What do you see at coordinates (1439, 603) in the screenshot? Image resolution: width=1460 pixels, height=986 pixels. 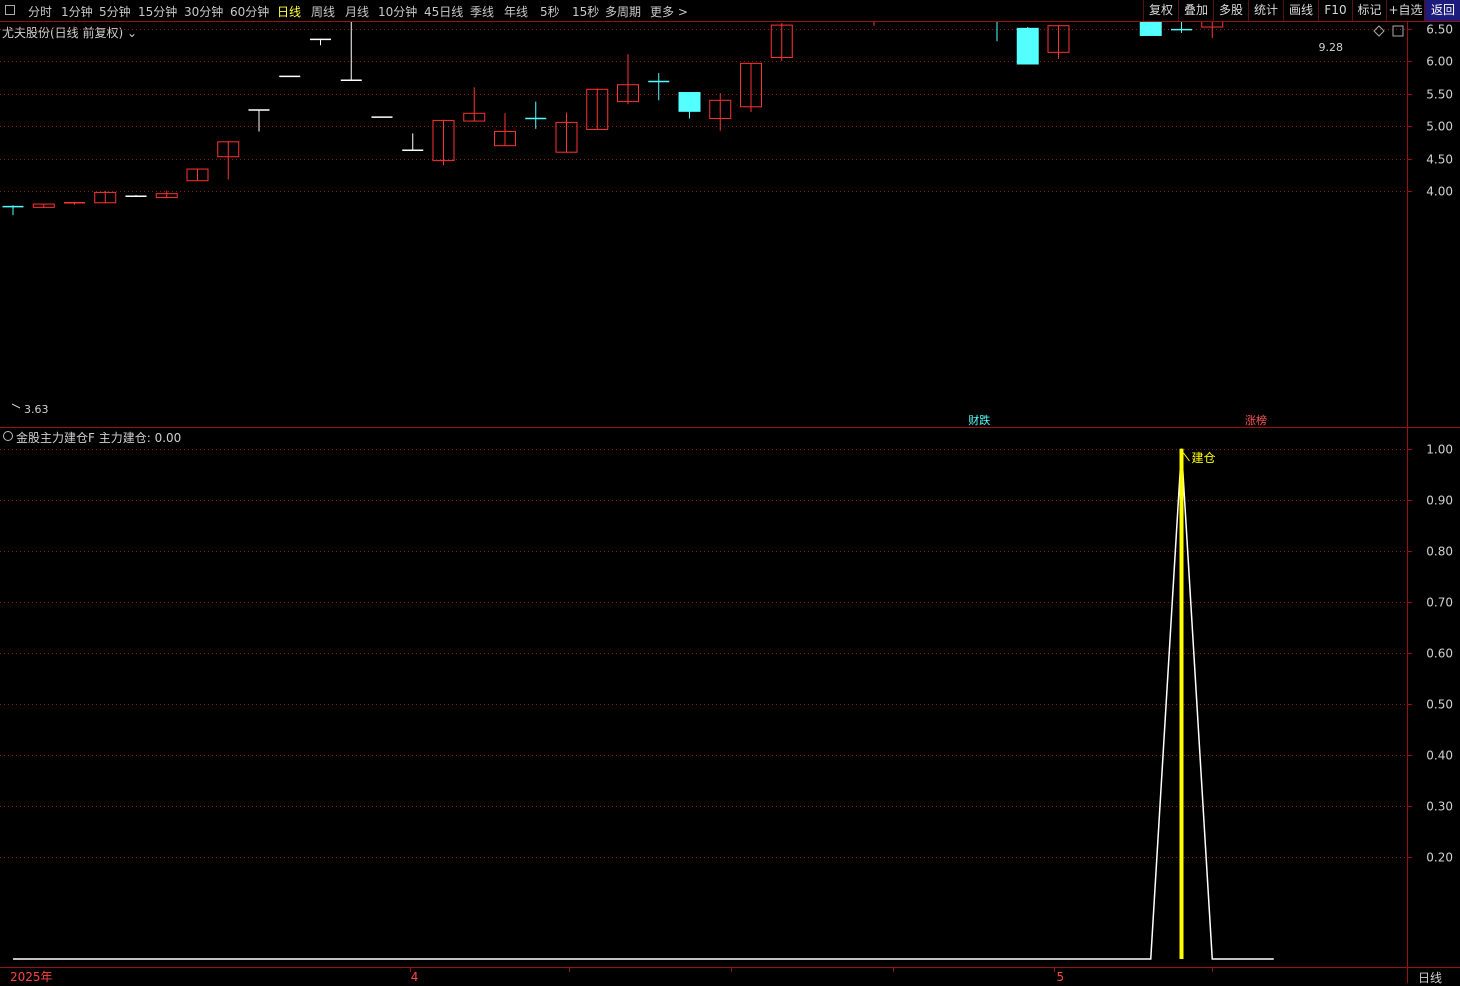 I see `indicator-tick-label: 0.70` at bounding box center [1439, 603].